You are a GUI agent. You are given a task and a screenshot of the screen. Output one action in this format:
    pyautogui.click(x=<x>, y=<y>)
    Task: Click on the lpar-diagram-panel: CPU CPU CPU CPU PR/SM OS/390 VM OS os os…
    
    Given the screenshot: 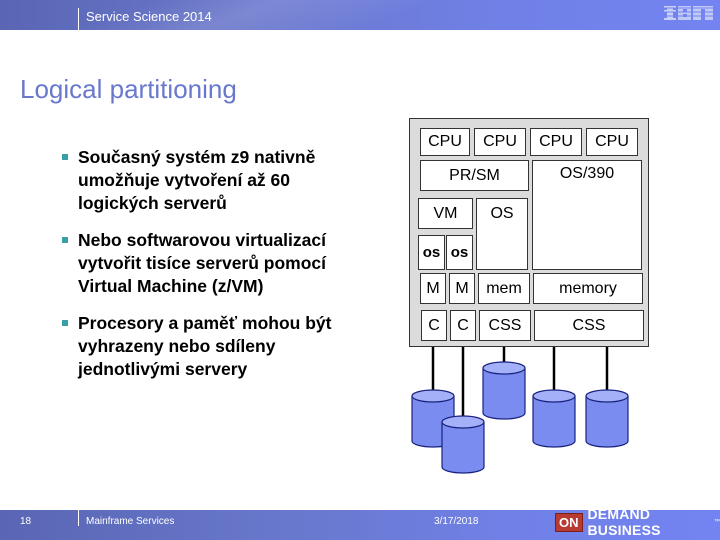 What is the action you would take?
    pyautogui.click(x=529, y=232)
    